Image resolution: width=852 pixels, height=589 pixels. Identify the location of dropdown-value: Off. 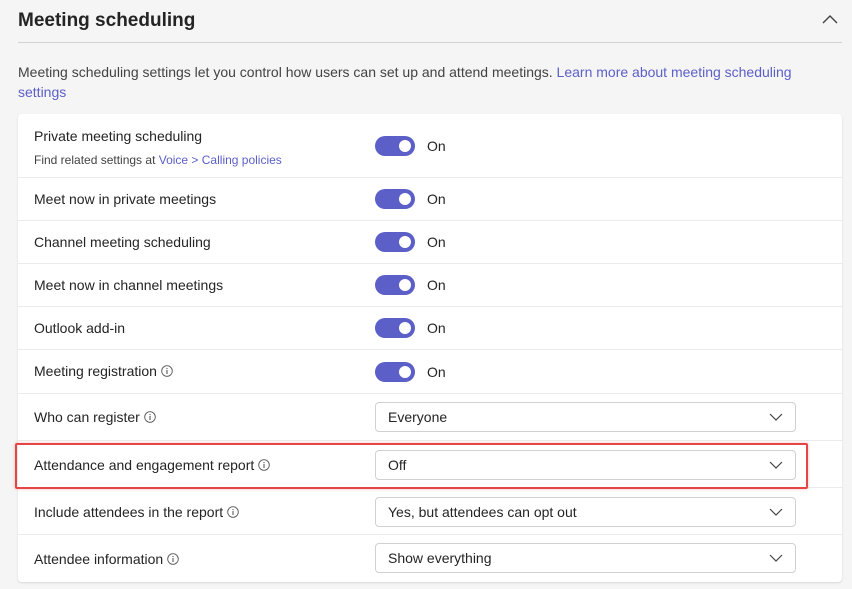
(397, 465).